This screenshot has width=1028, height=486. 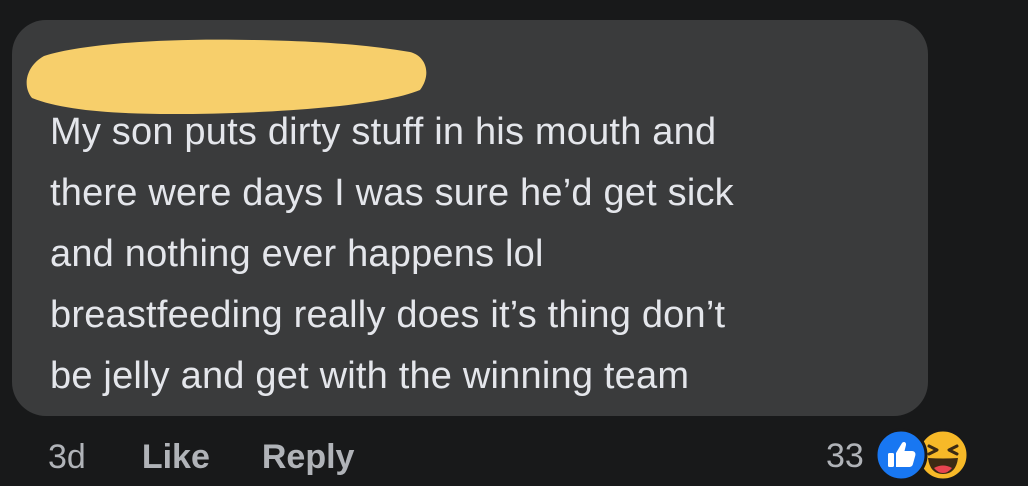 What do you see at coordinates (383, 132) in the screenshot?
I see `comment-line: My son puts dirty stuff in his mouth and` at bounding box center [383, 132].